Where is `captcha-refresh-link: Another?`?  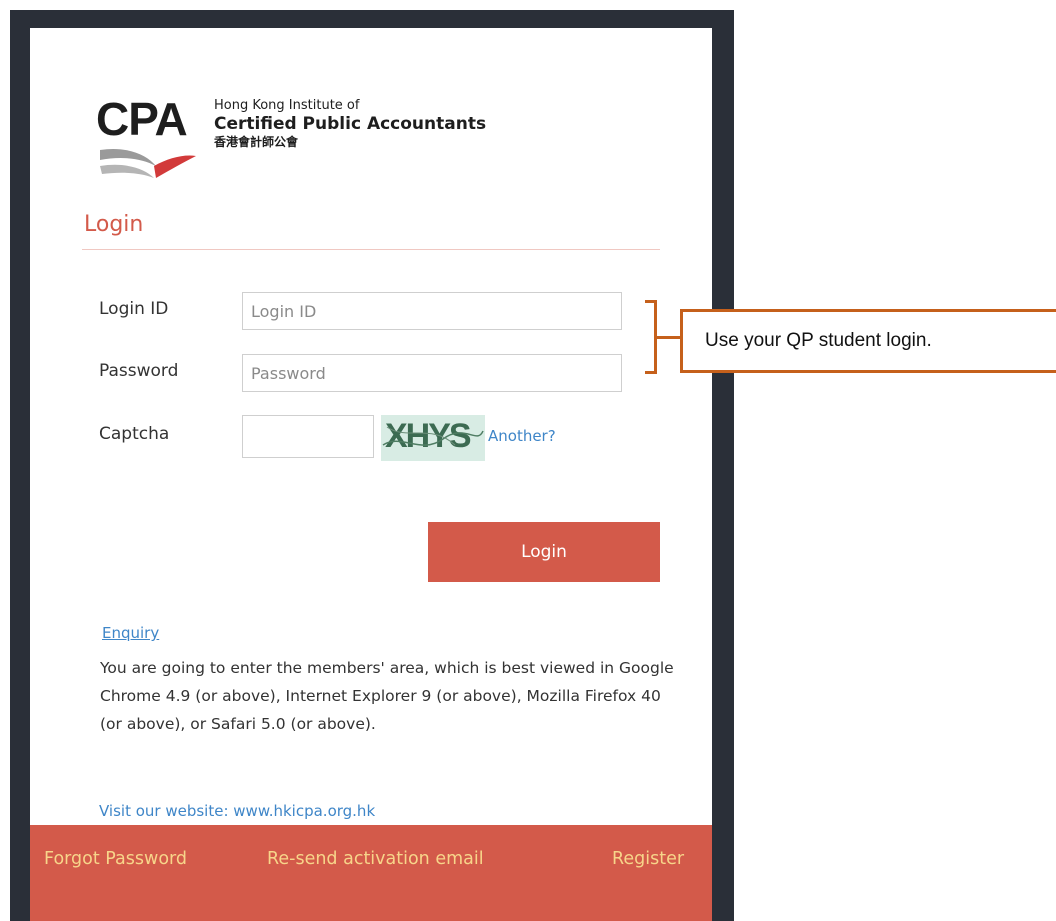
captcha-refresh-link: Another? is located at coordinates (522, 436).